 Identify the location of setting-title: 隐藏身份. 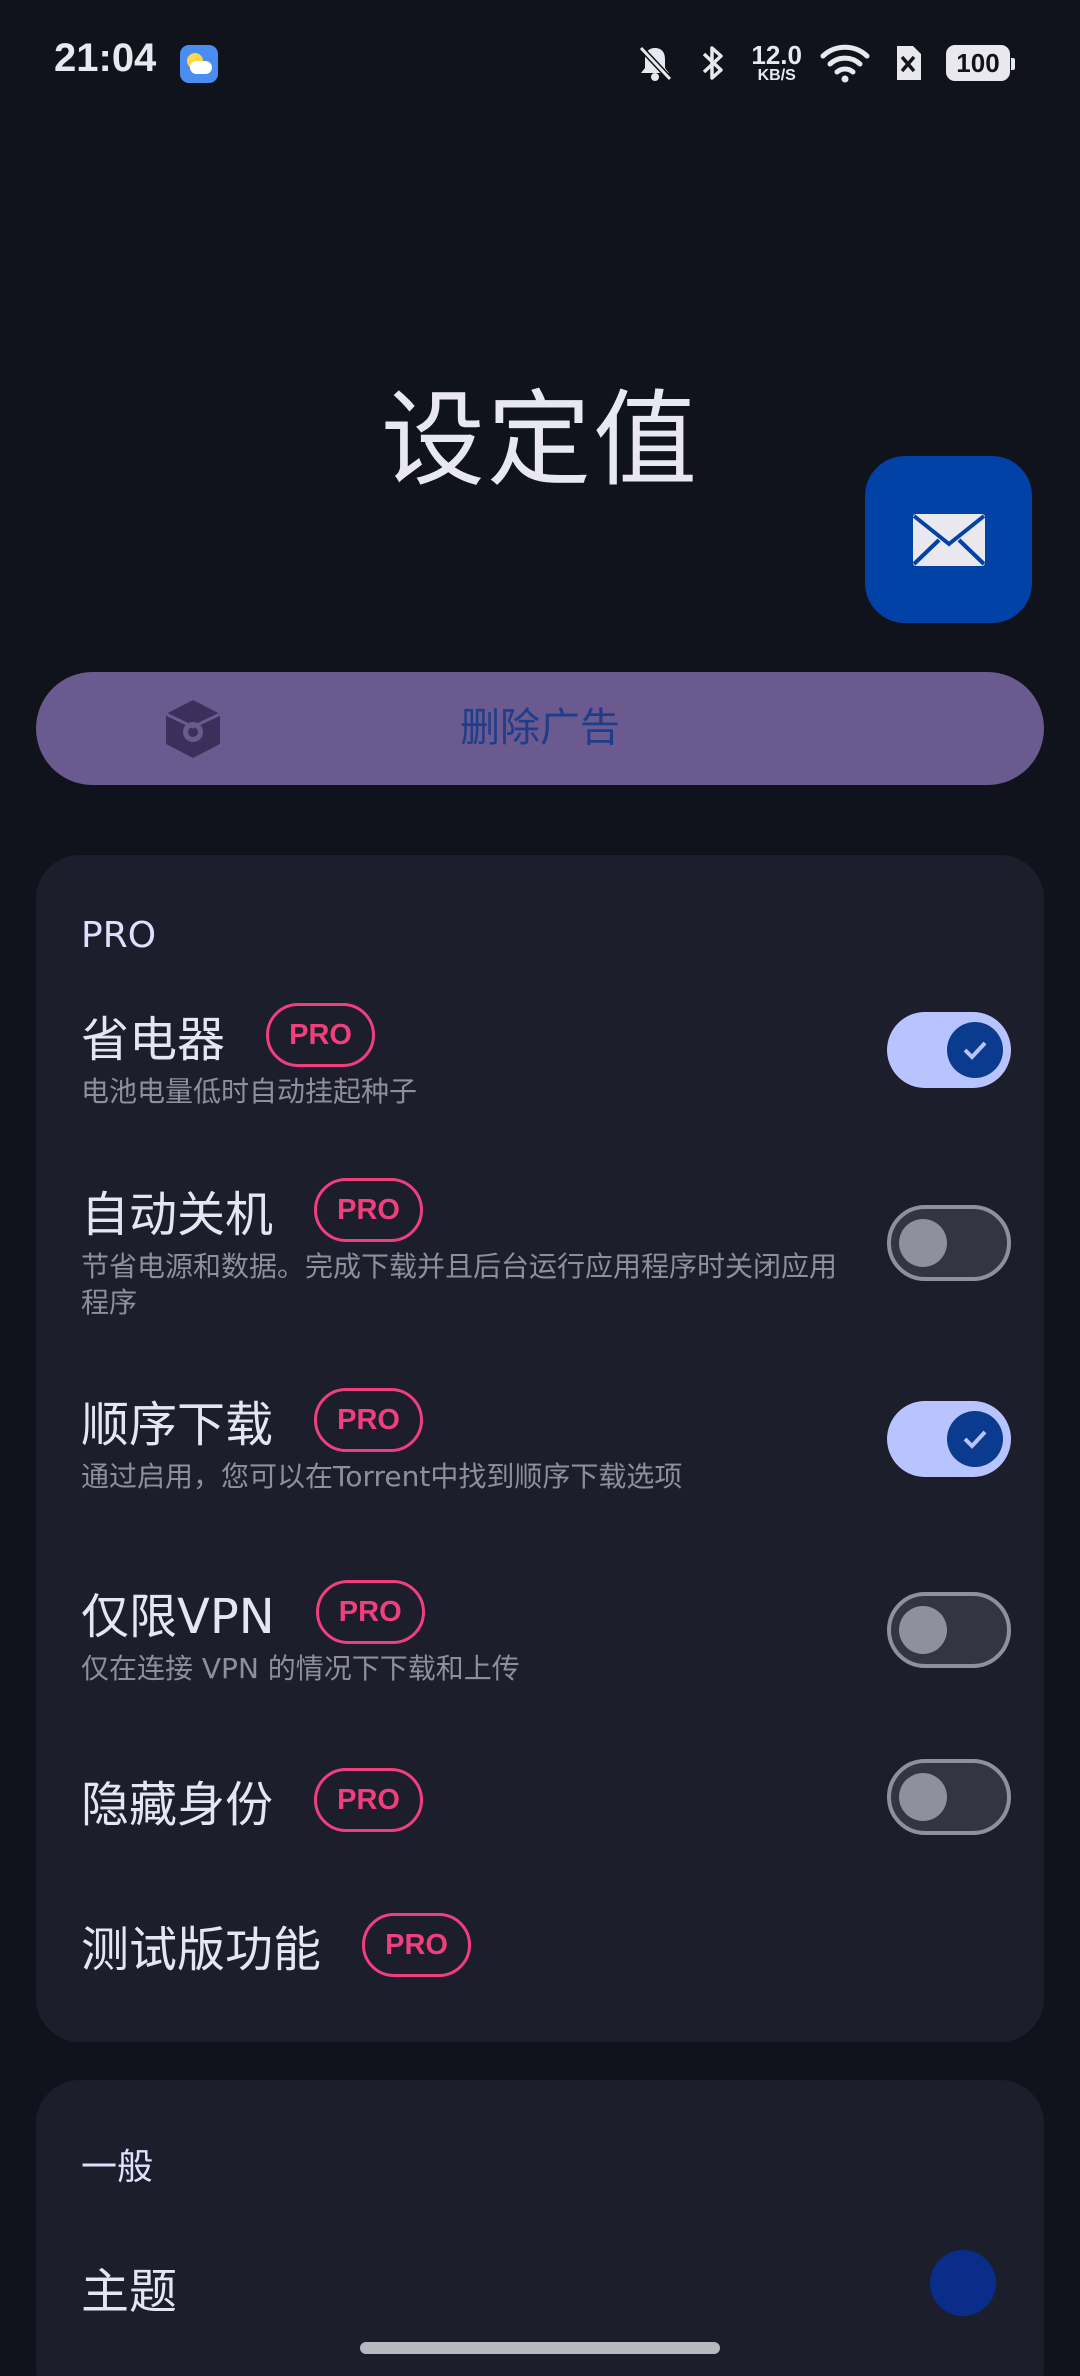
(177, 1805).